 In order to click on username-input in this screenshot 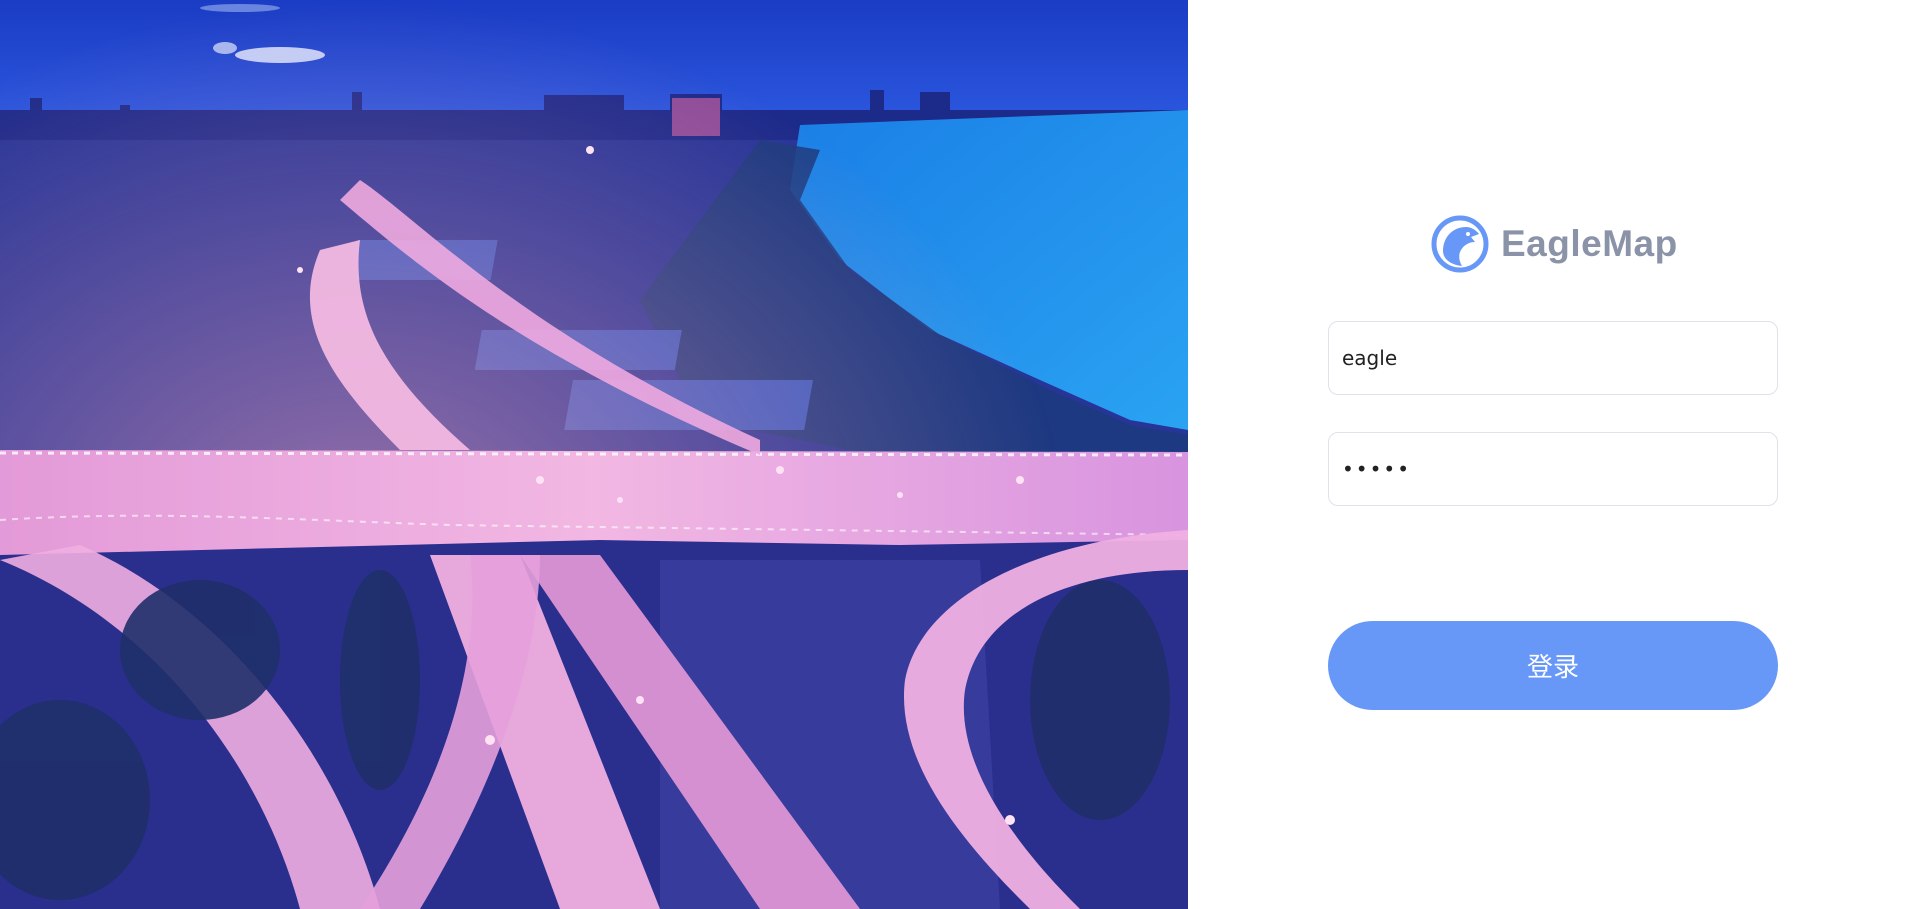, I will do `click(1553, 358)`.